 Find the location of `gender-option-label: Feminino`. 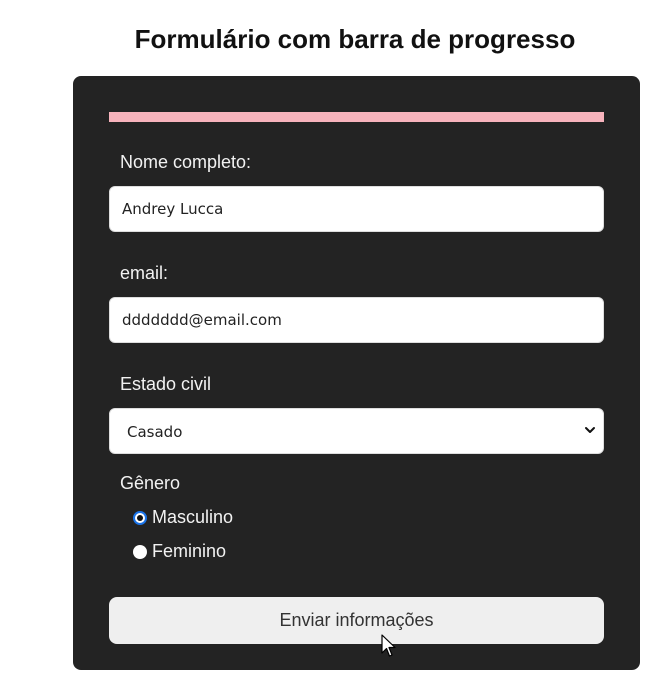

gender-option-label: Feminino is located at coordinates (189, 551).